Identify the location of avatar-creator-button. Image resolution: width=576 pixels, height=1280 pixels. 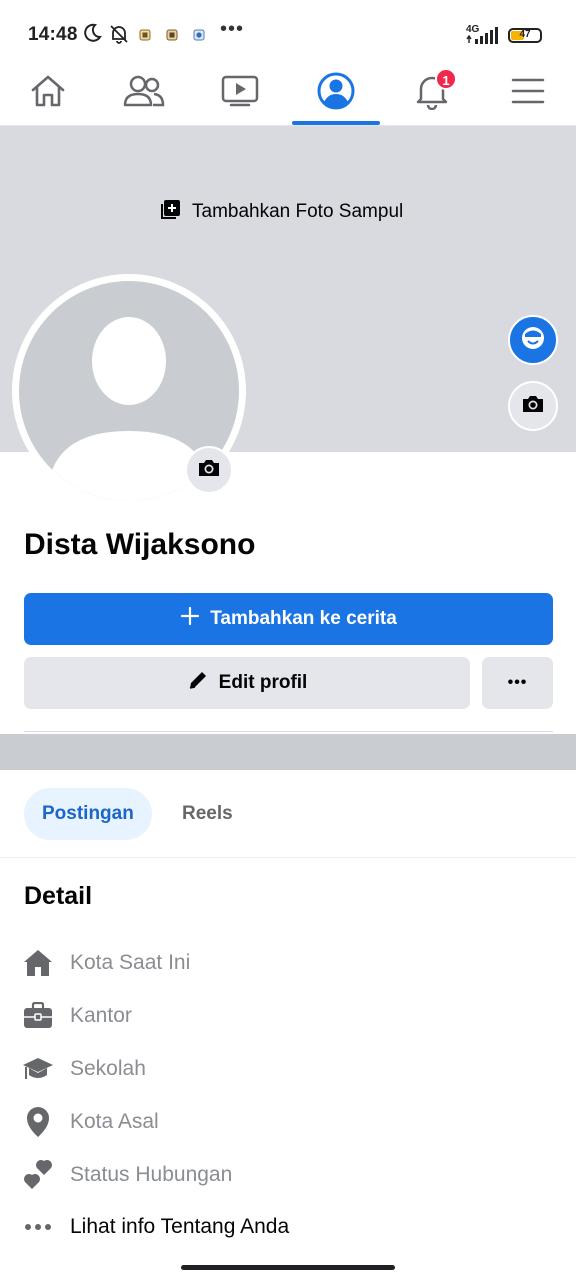
(533, 340).